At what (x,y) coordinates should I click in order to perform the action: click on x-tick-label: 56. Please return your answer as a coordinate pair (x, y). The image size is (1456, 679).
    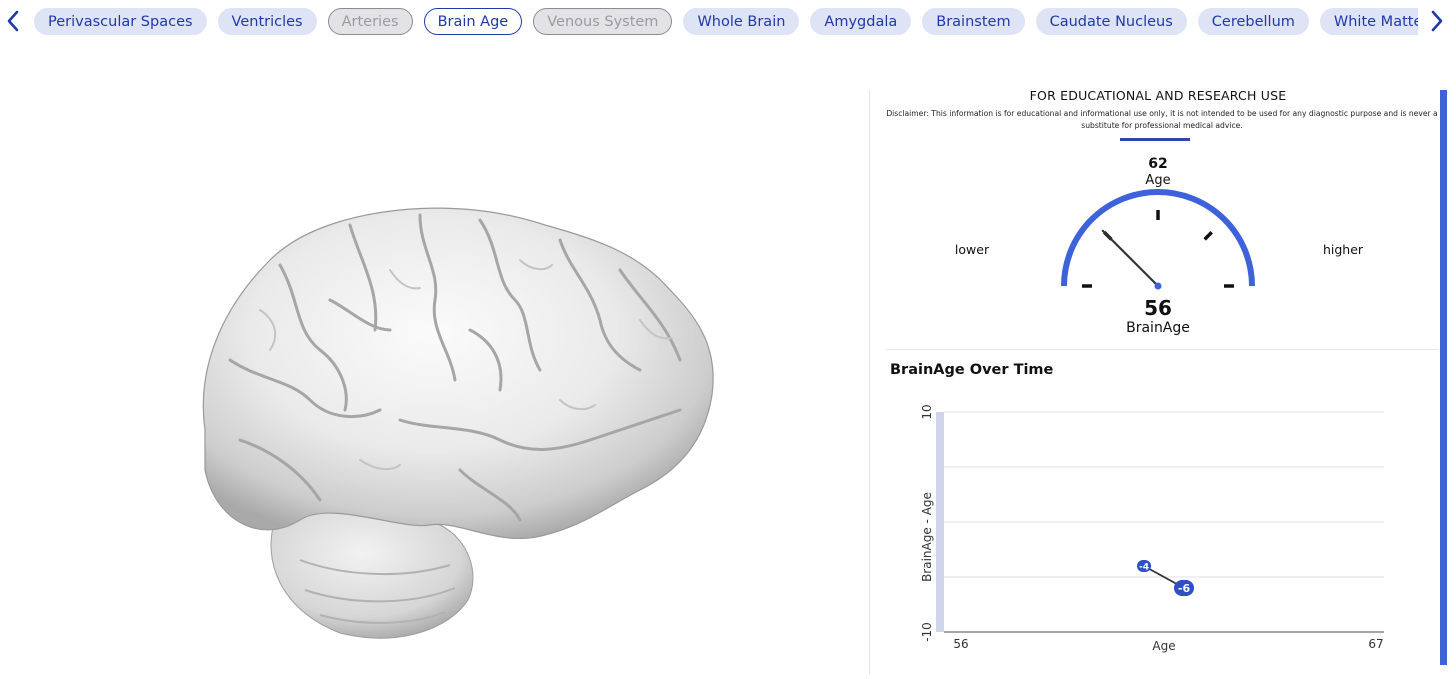
    Looking at the image, I should click on (960, 644).